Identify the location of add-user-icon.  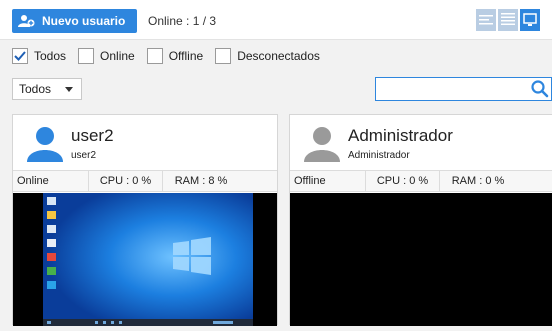
(27, 21).